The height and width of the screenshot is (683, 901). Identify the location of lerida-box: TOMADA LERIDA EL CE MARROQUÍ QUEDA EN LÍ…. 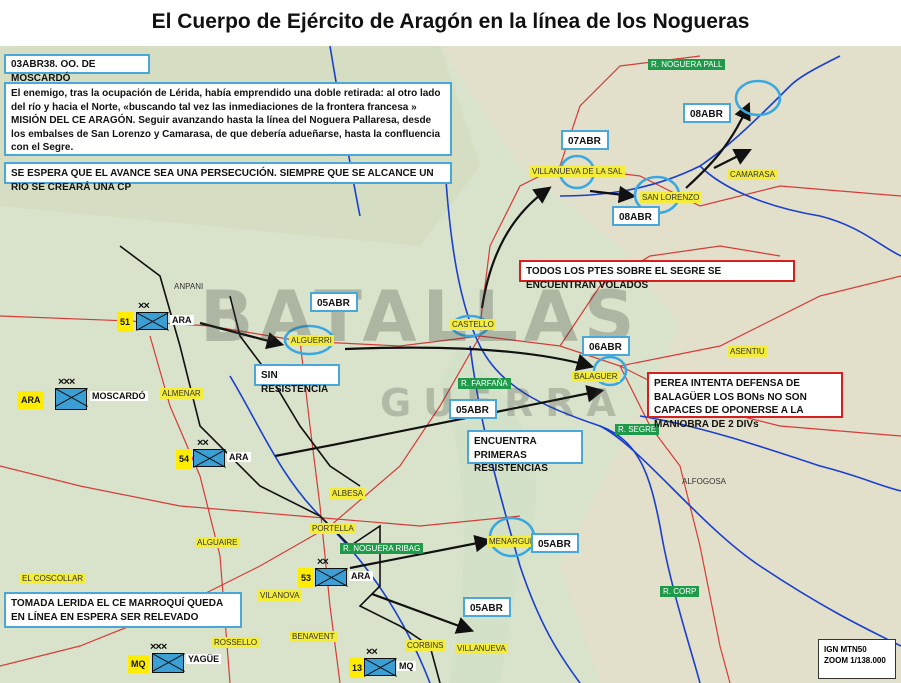
(123, 610).